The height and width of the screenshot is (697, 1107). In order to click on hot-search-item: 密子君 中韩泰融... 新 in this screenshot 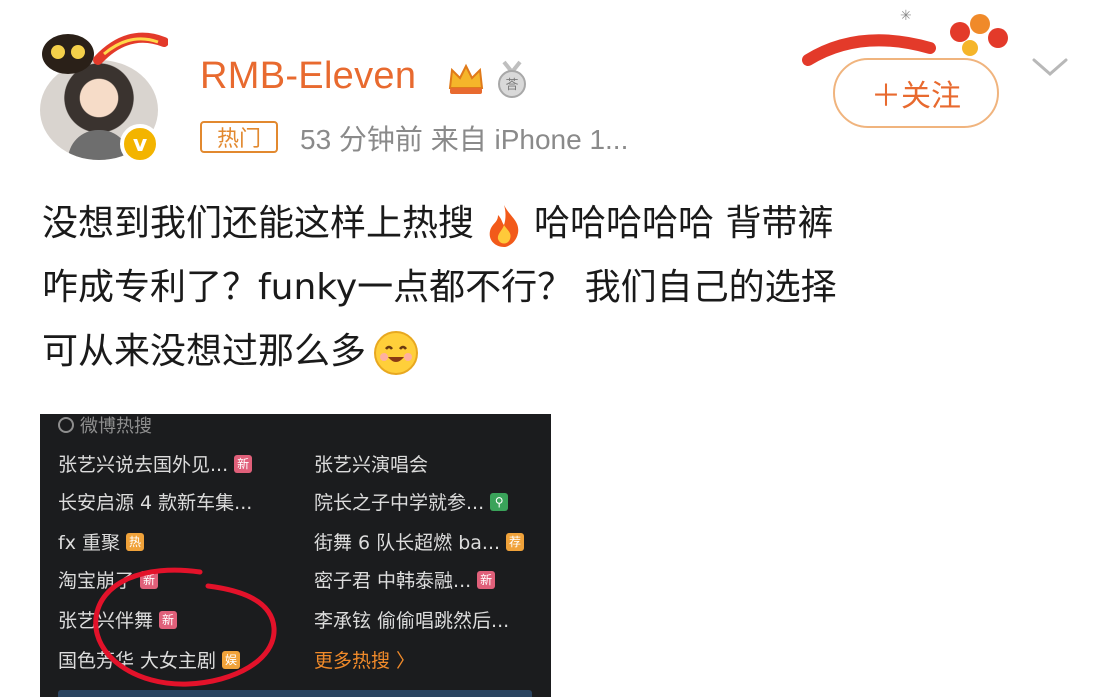, I will do `click(405, 579)`.